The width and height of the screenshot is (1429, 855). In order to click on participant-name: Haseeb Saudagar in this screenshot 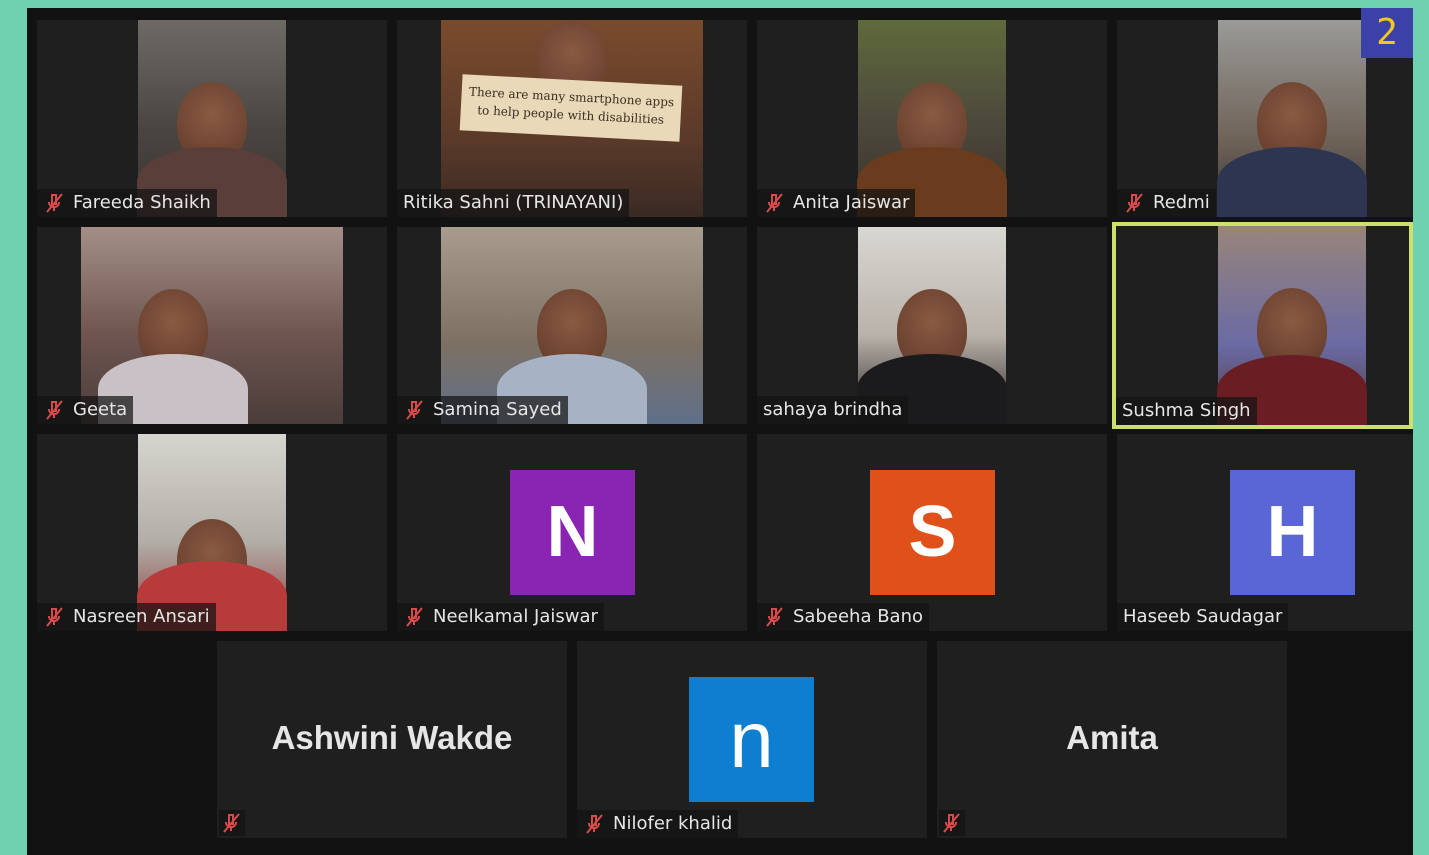, I will do `click(1203, 616)`.